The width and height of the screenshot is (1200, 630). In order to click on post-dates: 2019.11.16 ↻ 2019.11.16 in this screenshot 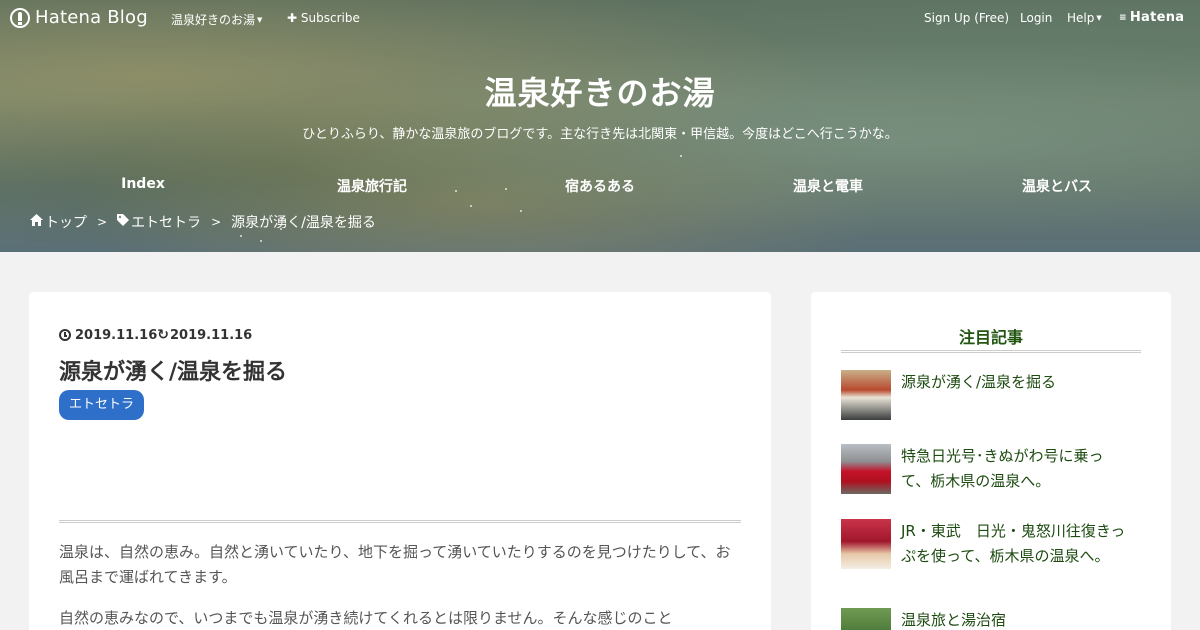, I will do `click(155, 335)`.